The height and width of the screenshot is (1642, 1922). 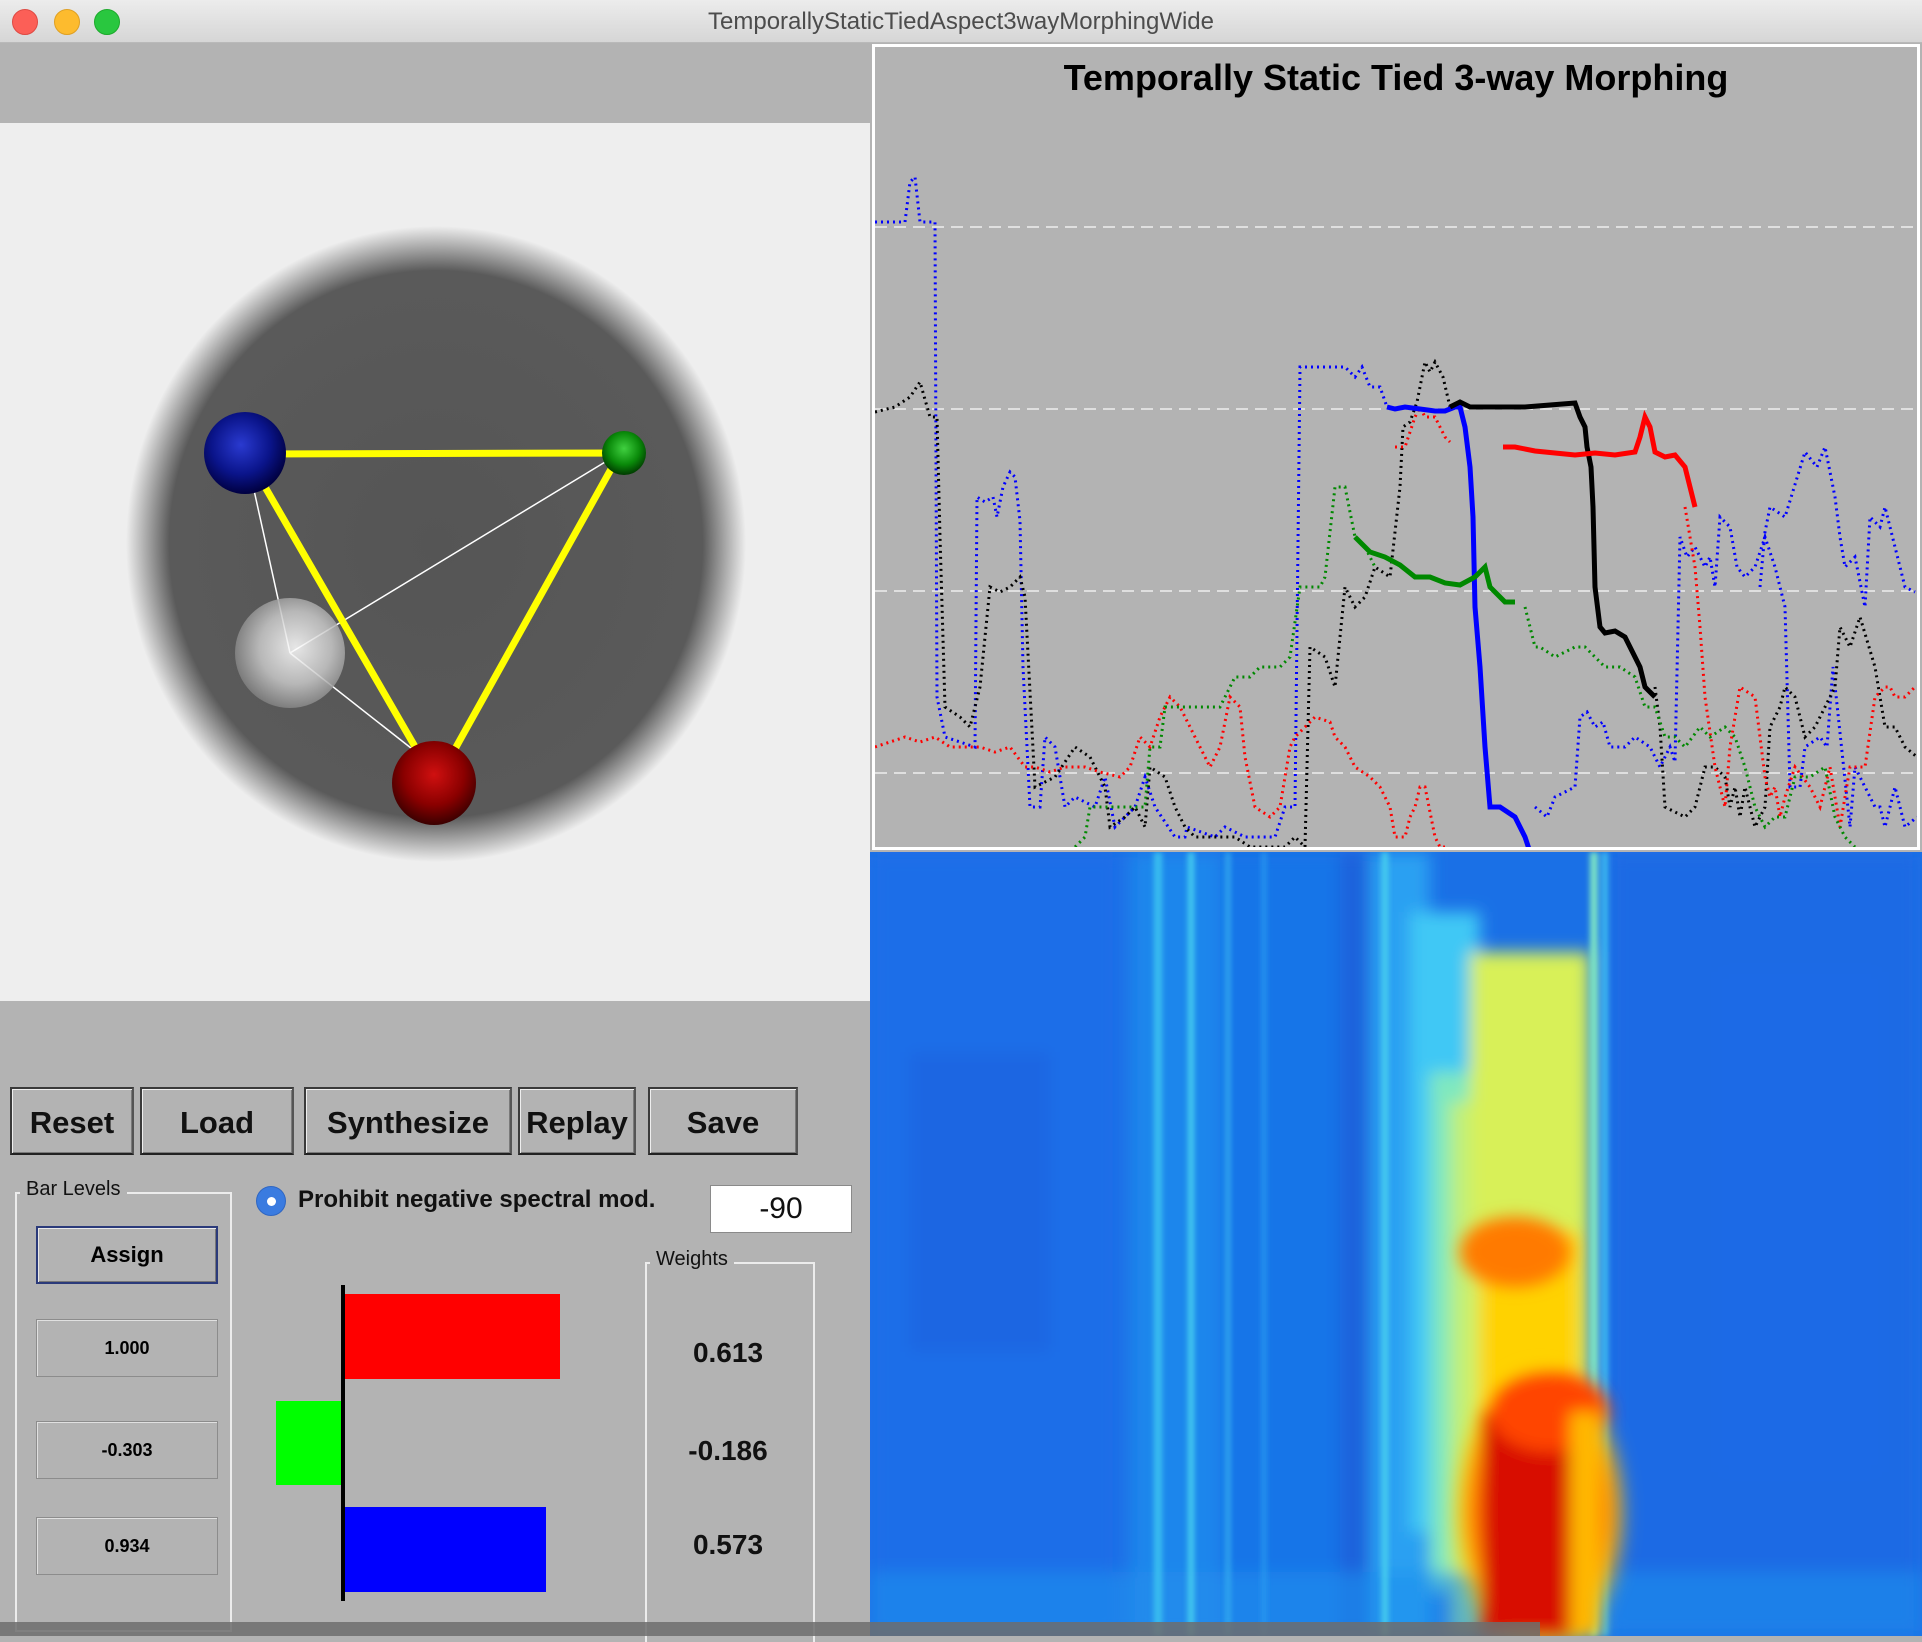 I want to click on db-floor-input: -90, so click(x=781, y=1209).